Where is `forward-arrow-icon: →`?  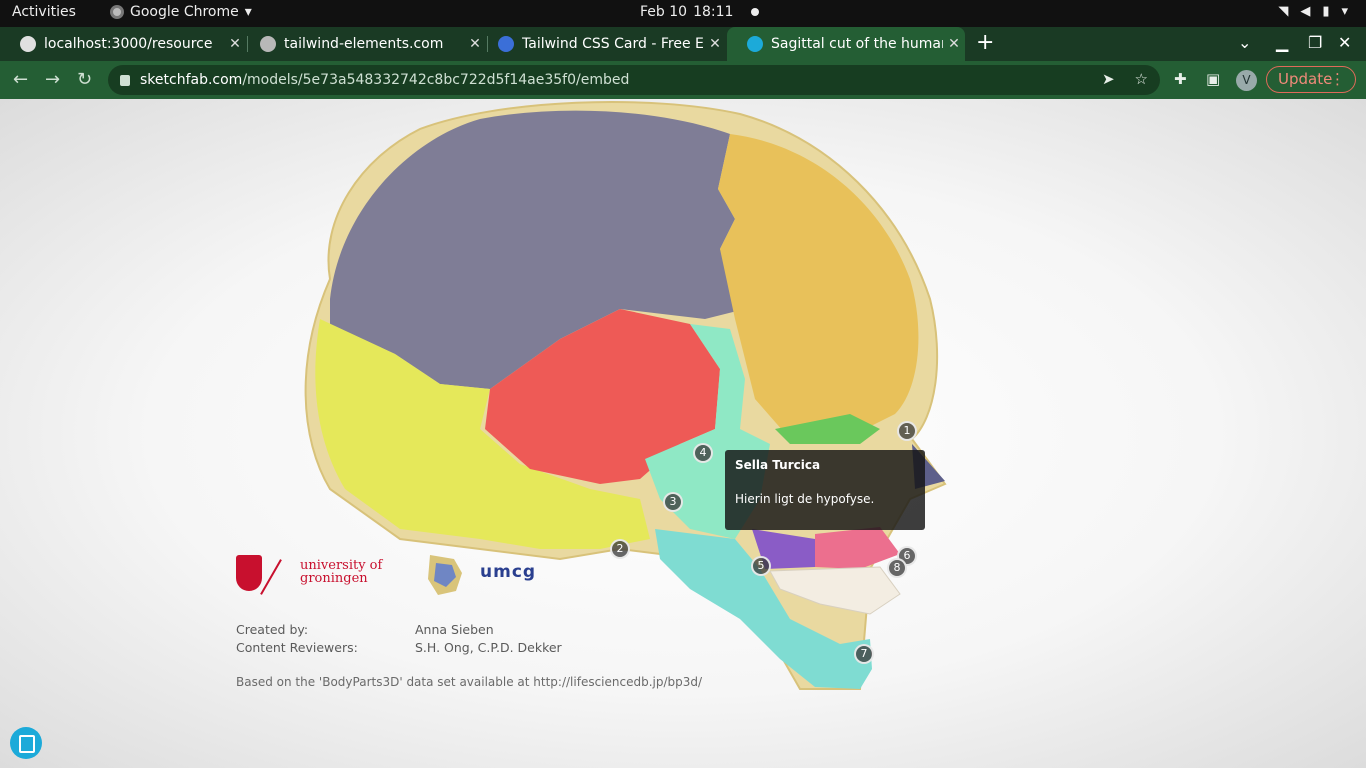
forward-arrow-icon: → is located at coordinates (52, 79).